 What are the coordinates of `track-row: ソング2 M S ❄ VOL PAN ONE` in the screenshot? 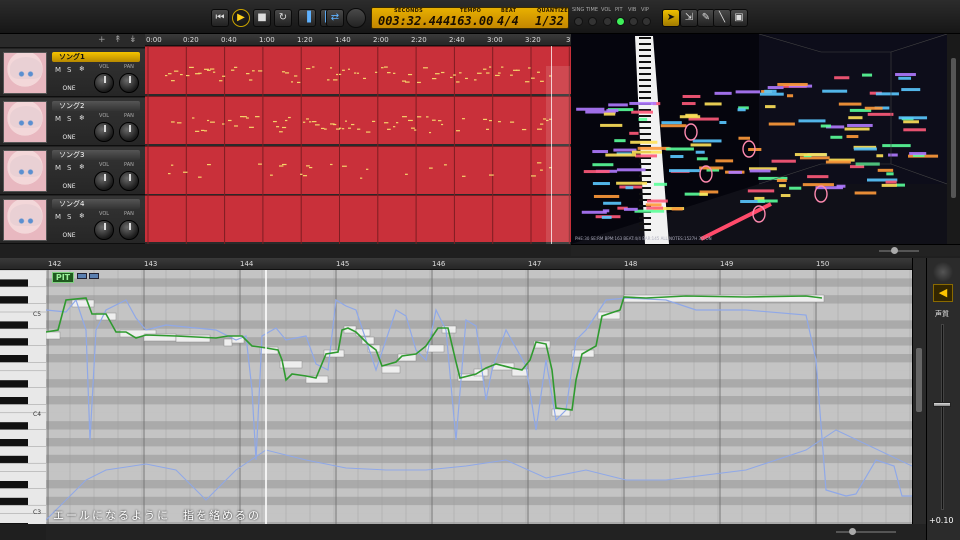 It's located at (72, 122).